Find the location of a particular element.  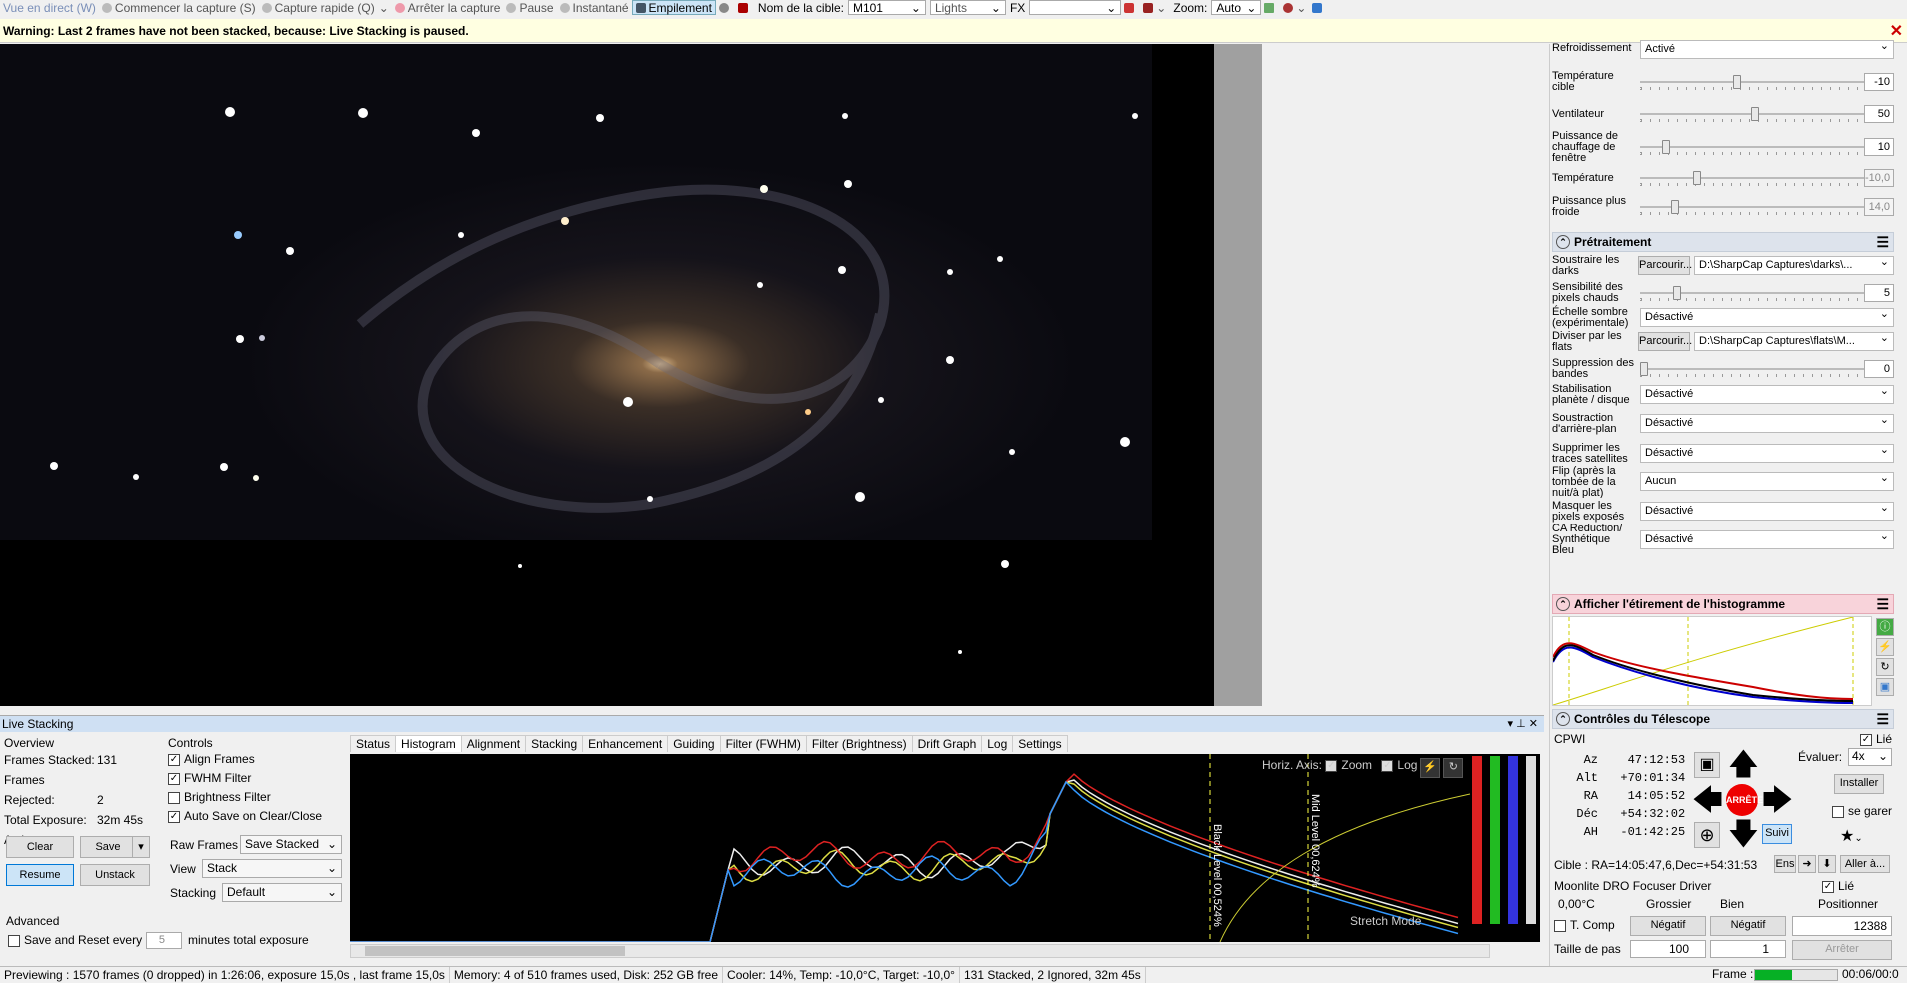

target-name-input: M101 ⌄ is located at coordinates (886, 7).